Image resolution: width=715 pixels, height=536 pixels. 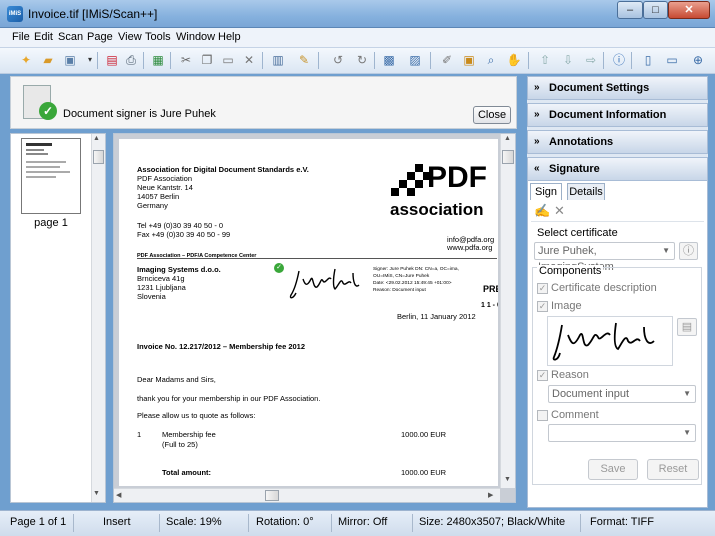 What do you see at coordinates (542, 211) in the screenshot?
I see `sign-icon: ✍` at bounding box center [542, 211].